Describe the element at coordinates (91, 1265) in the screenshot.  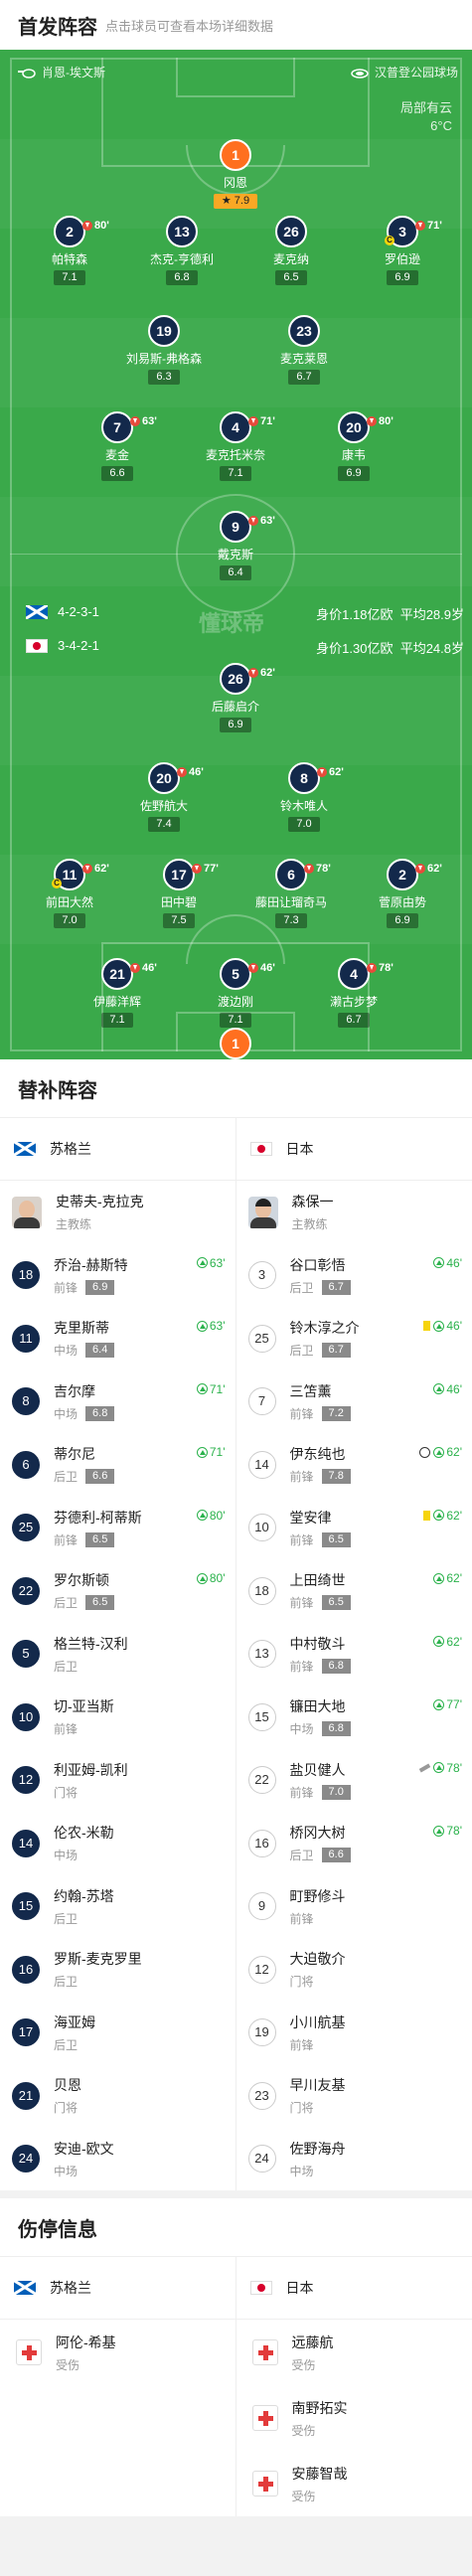
I see `player-name: 乔治-赫斯特` at that location.